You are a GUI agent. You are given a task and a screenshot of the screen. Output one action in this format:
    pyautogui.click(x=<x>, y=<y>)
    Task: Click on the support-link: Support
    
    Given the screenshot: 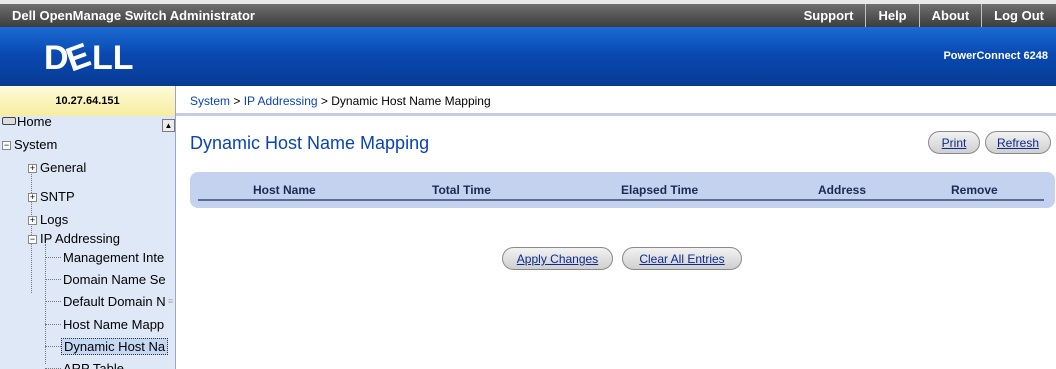 What is the action you would take?
    pyautogui.click(x=829, y=15)
    